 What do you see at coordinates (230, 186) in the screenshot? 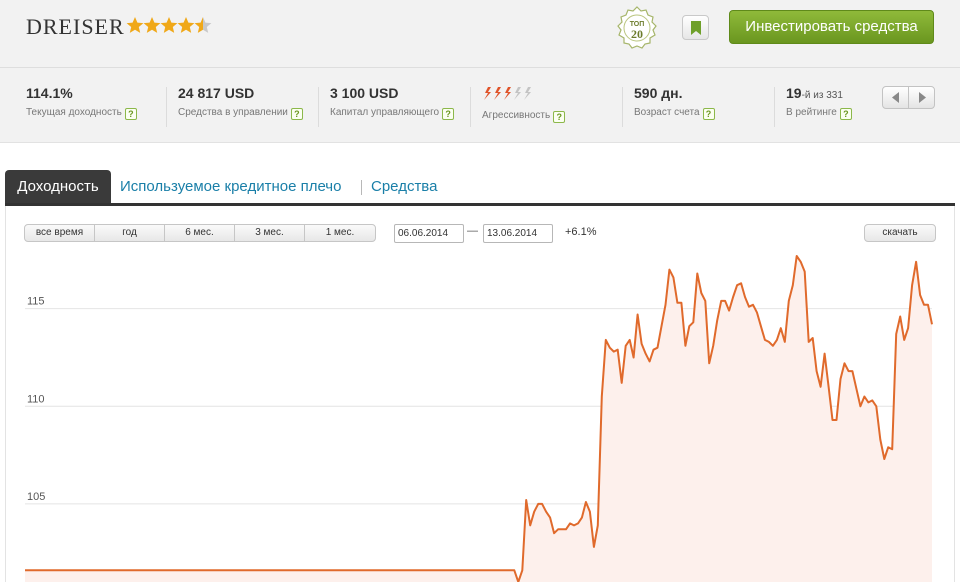
I see `tab-leverage: Используемое кредитное плечо` at bounding box center [230, 186].